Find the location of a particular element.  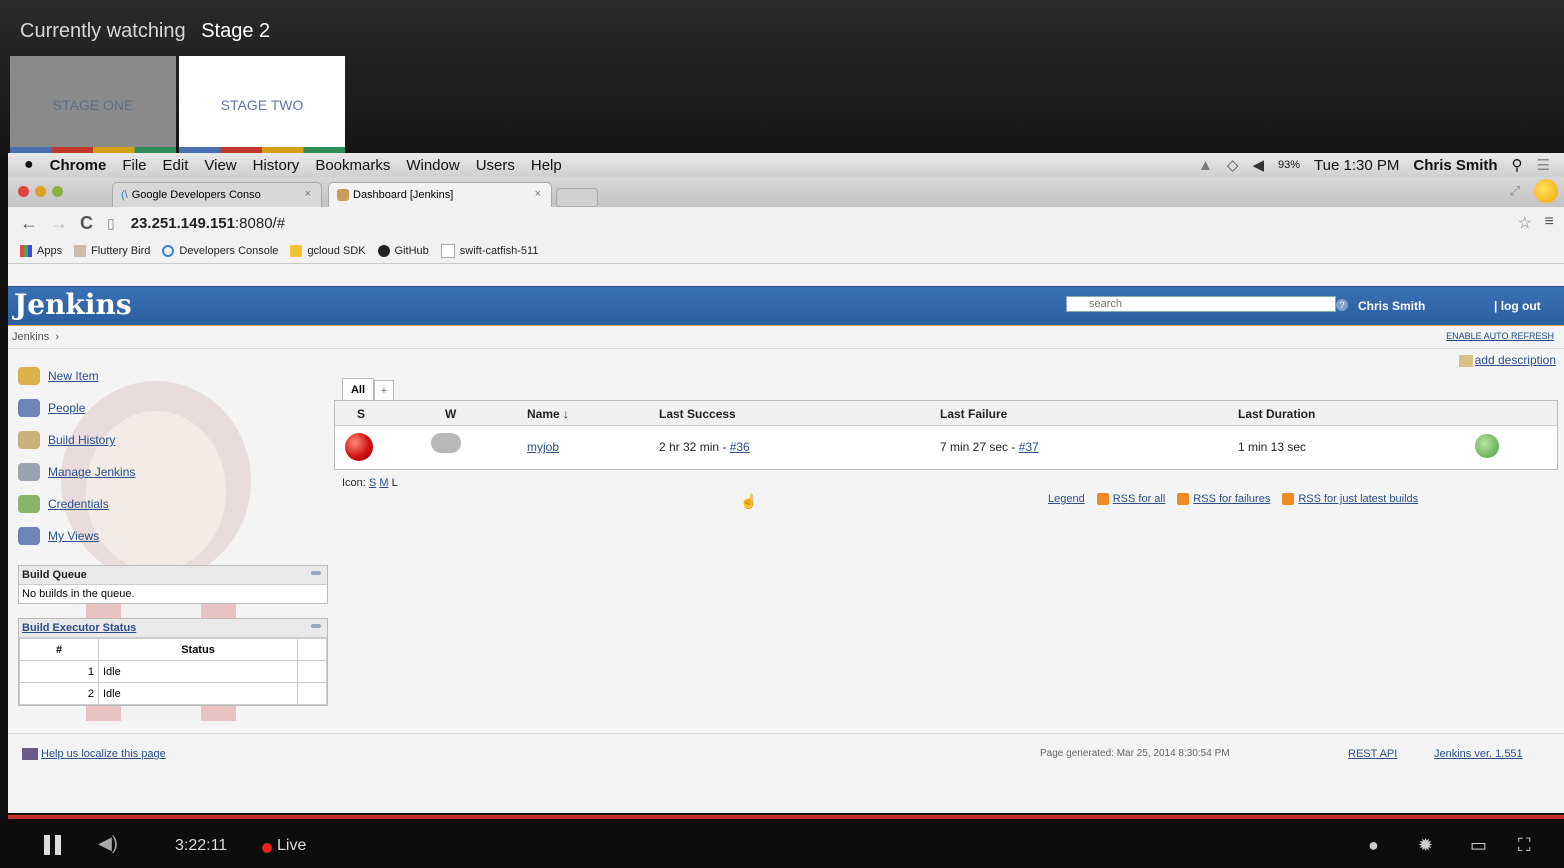

bookmark-fluttery-bird: Fluttery Bird is located at coordinates (112, 251).